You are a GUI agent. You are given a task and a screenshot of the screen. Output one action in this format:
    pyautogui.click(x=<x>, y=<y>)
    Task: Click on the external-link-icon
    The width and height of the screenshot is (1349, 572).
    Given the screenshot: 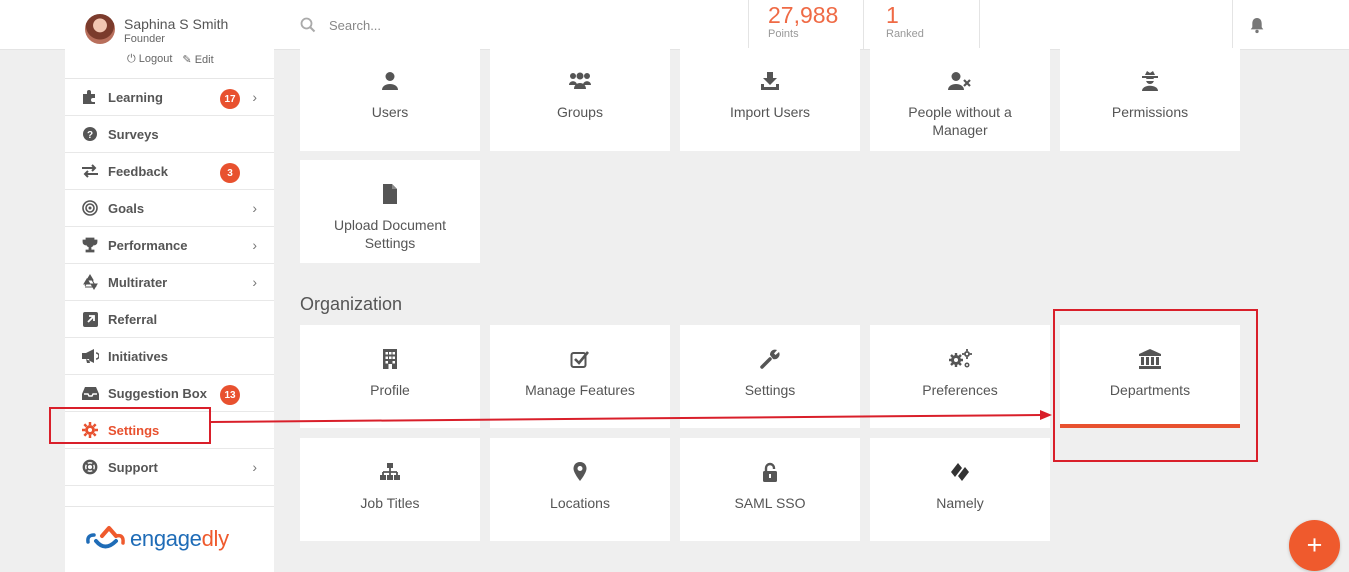 What is the action you would take?
    pyautogui.click(x=90, y=319)
    